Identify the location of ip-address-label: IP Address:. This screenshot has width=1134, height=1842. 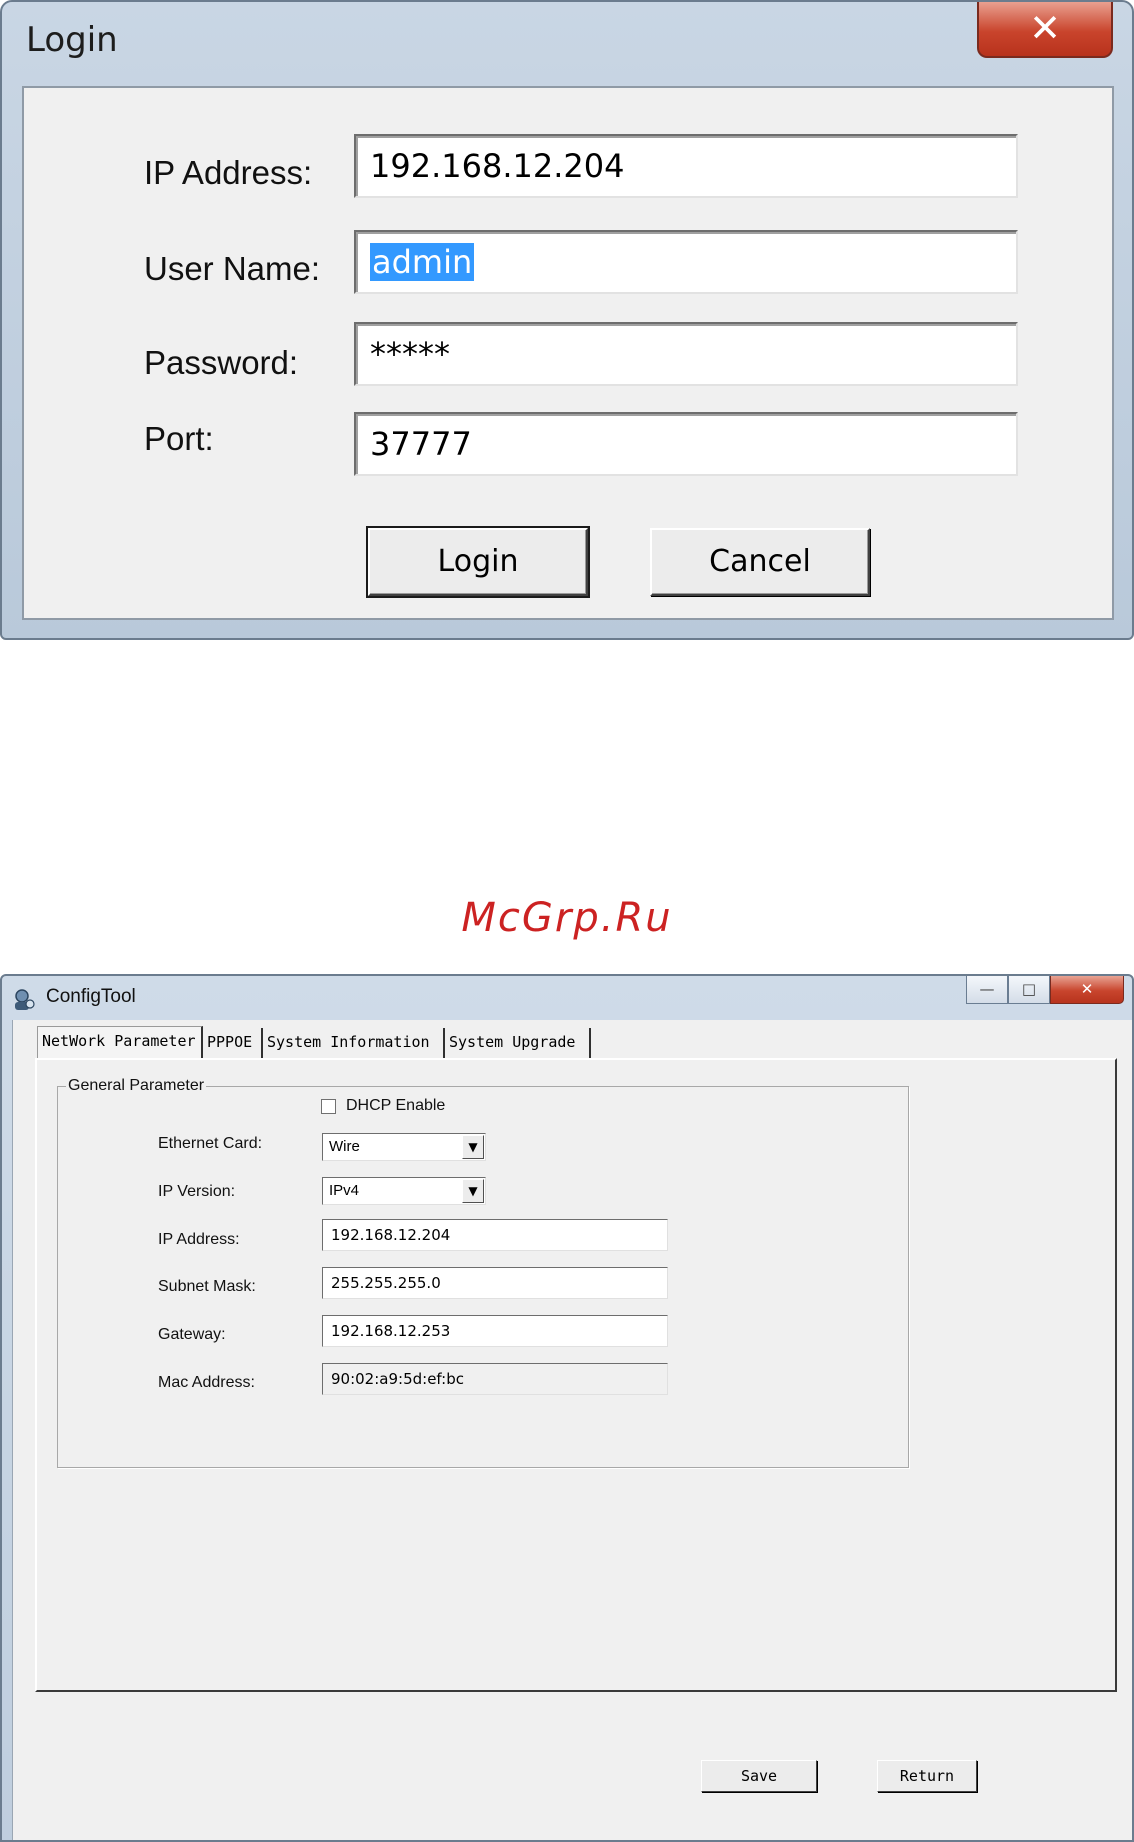
(228, 172).